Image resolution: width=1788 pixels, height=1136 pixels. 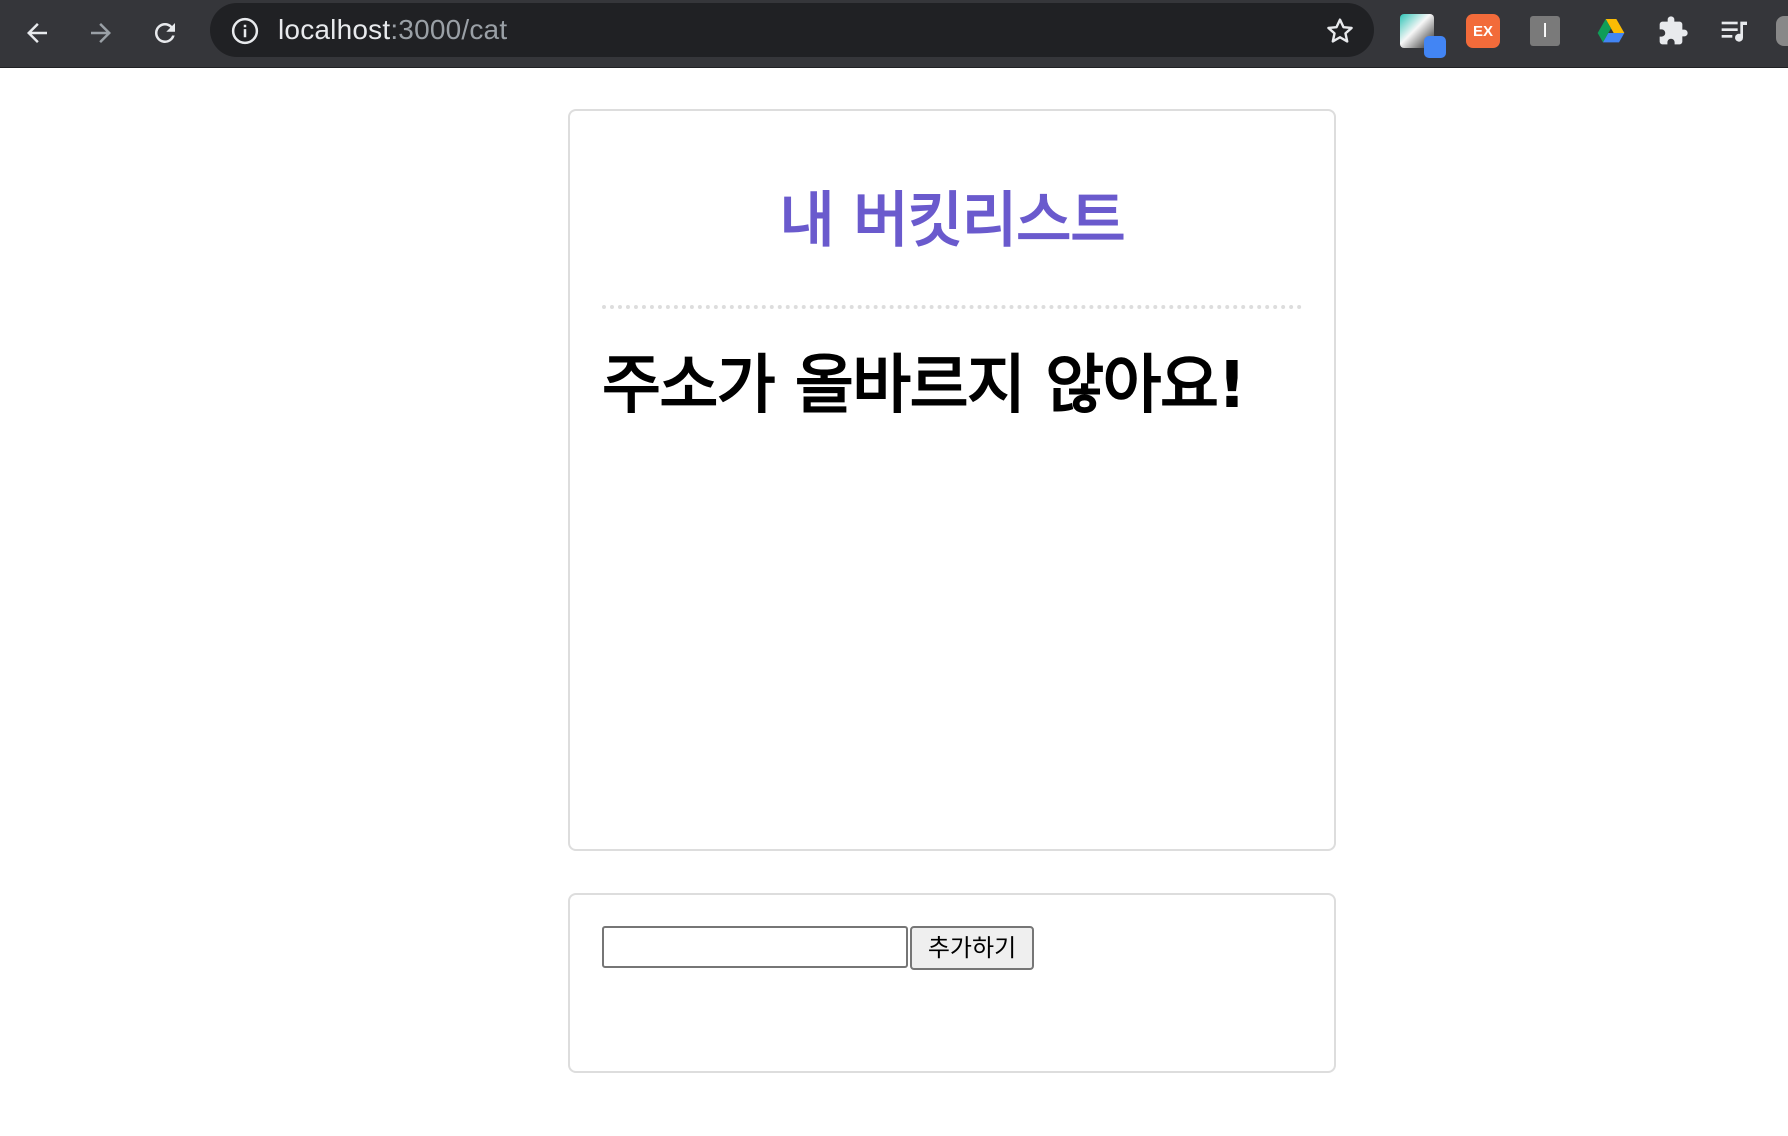 What do you see at coordinates (924, 386) in the screenshot?
I see `not-found-message: 주소가 올바르지 않아요!` at bounding box center [924, 386].